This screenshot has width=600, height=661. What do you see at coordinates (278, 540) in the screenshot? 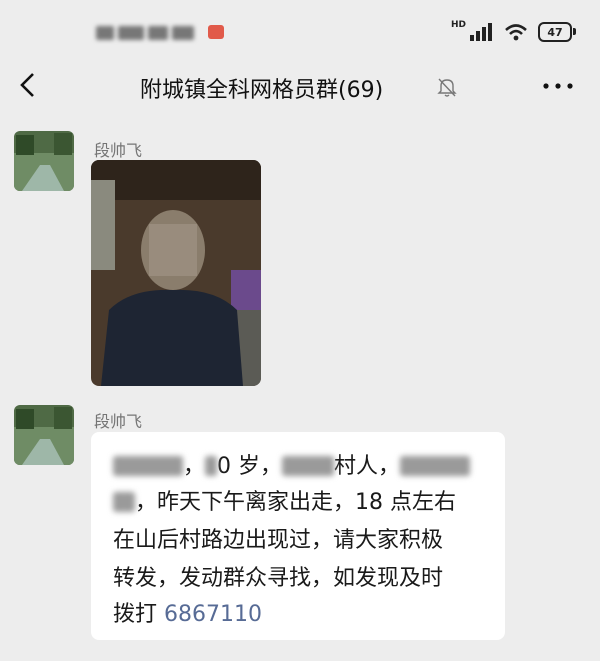
I see `message-line: 在山后村路边出现过，请大家积极` at bounding box center [278, 540].